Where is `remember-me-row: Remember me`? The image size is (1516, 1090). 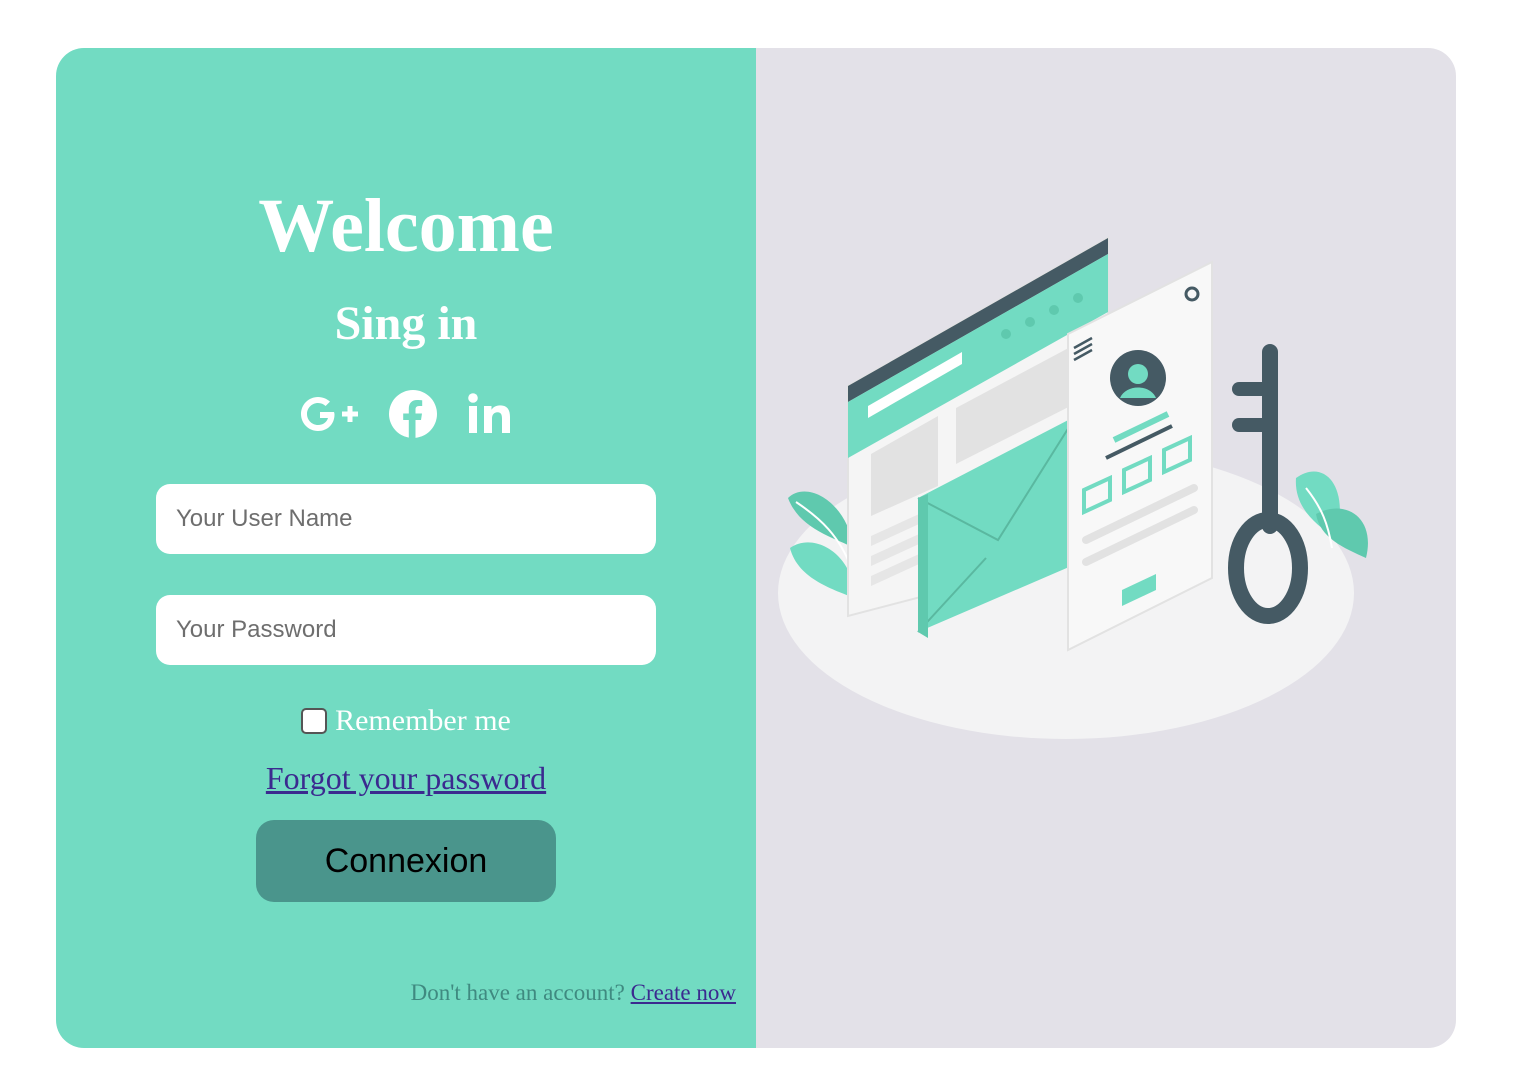
remember-me-row: Remember me is located at coordinates (406, 721).